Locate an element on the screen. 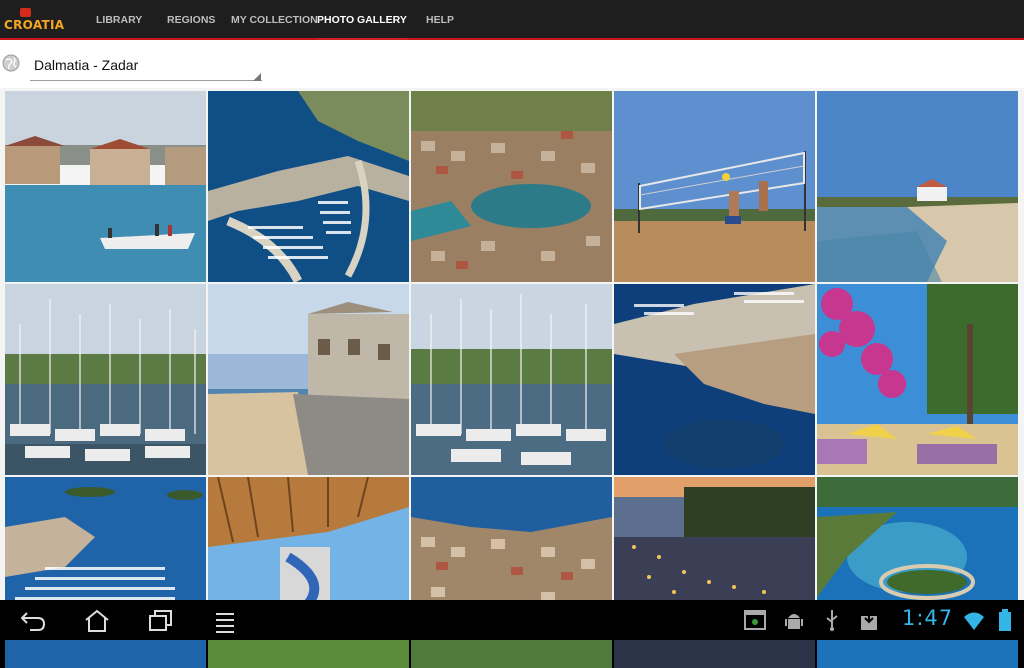 This screenshot has height=668, width=1024. tab-regions: REGIONS is located at coordinates (191, 20).